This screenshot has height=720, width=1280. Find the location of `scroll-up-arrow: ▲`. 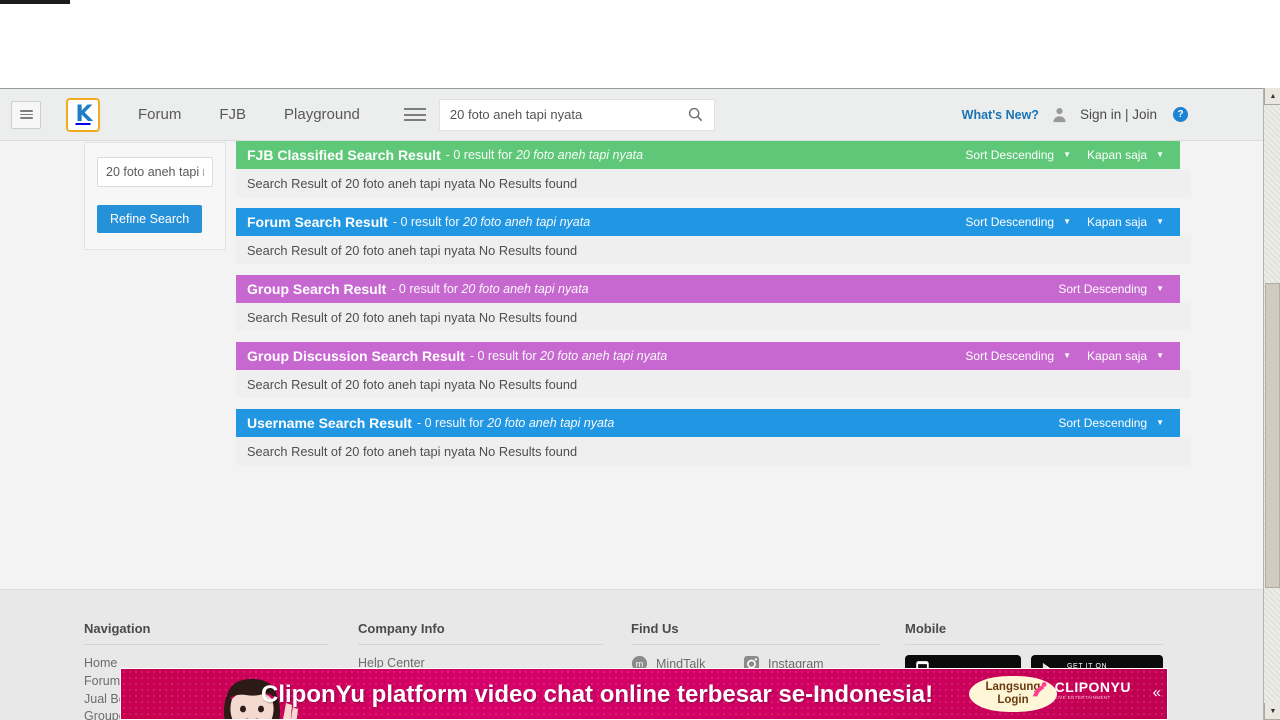

scroll-up-arrow: ▲ is located at coordinates (1272, 96).